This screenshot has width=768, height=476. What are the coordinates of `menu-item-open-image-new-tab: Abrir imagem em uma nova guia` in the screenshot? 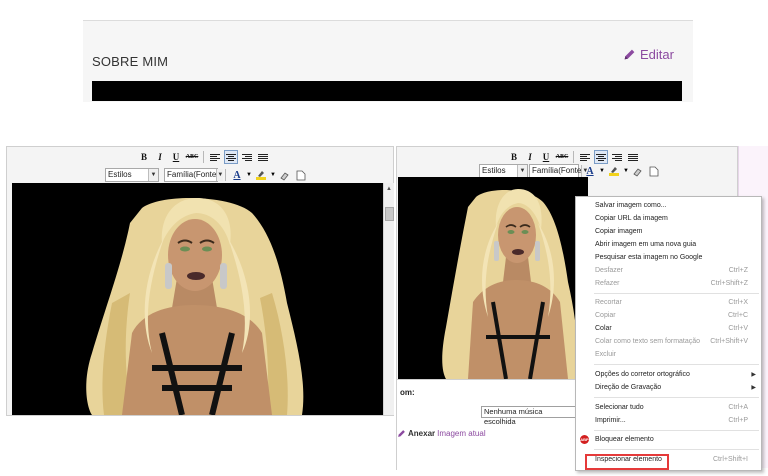 It's located at (668, 245).